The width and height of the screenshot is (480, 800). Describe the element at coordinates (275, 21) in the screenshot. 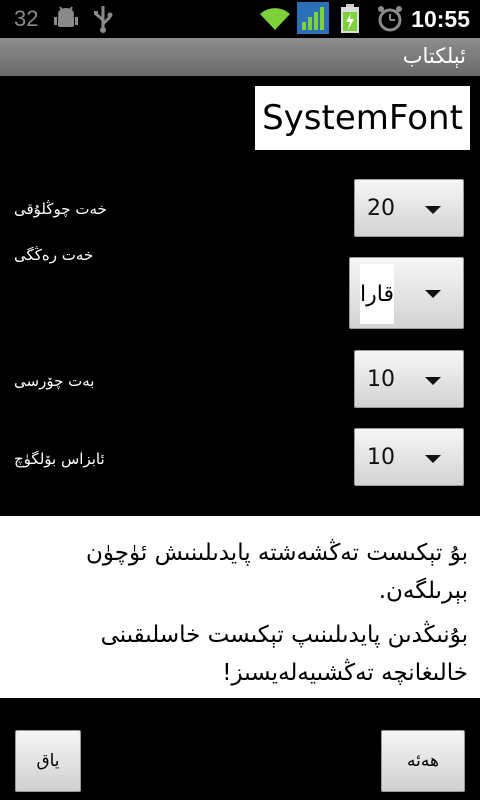

I see `wifi-icon` at that location.